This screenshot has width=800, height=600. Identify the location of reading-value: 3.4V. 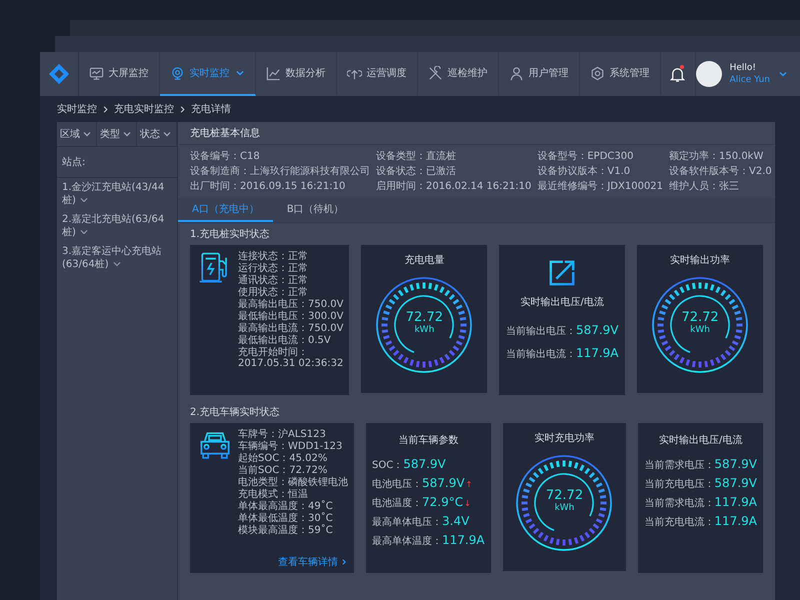
(456, 521).